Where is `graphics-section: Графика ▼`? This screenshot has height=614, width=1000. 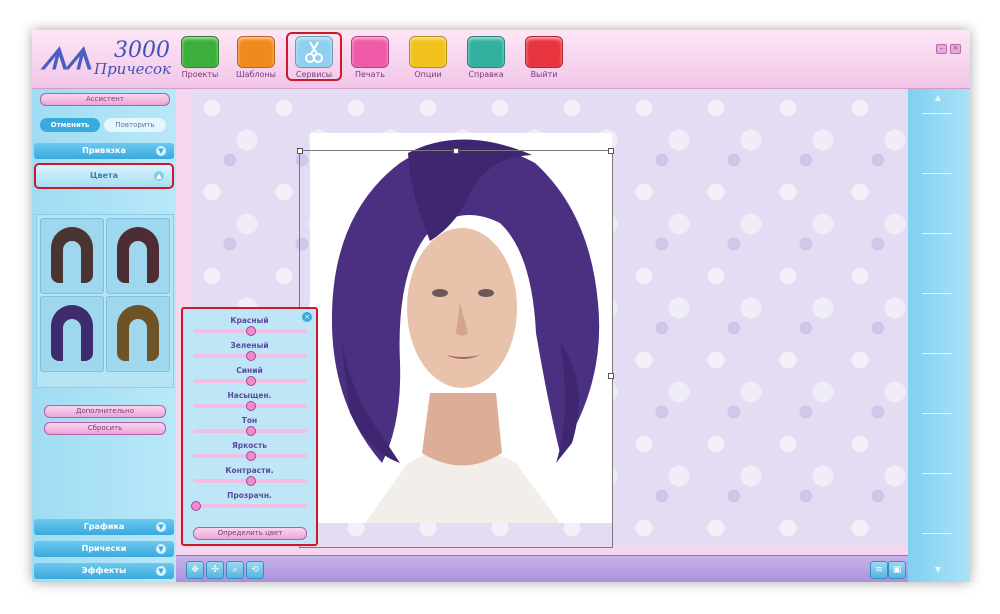
graphics-section: Графика ▼ is located at coordinates (104, 527).